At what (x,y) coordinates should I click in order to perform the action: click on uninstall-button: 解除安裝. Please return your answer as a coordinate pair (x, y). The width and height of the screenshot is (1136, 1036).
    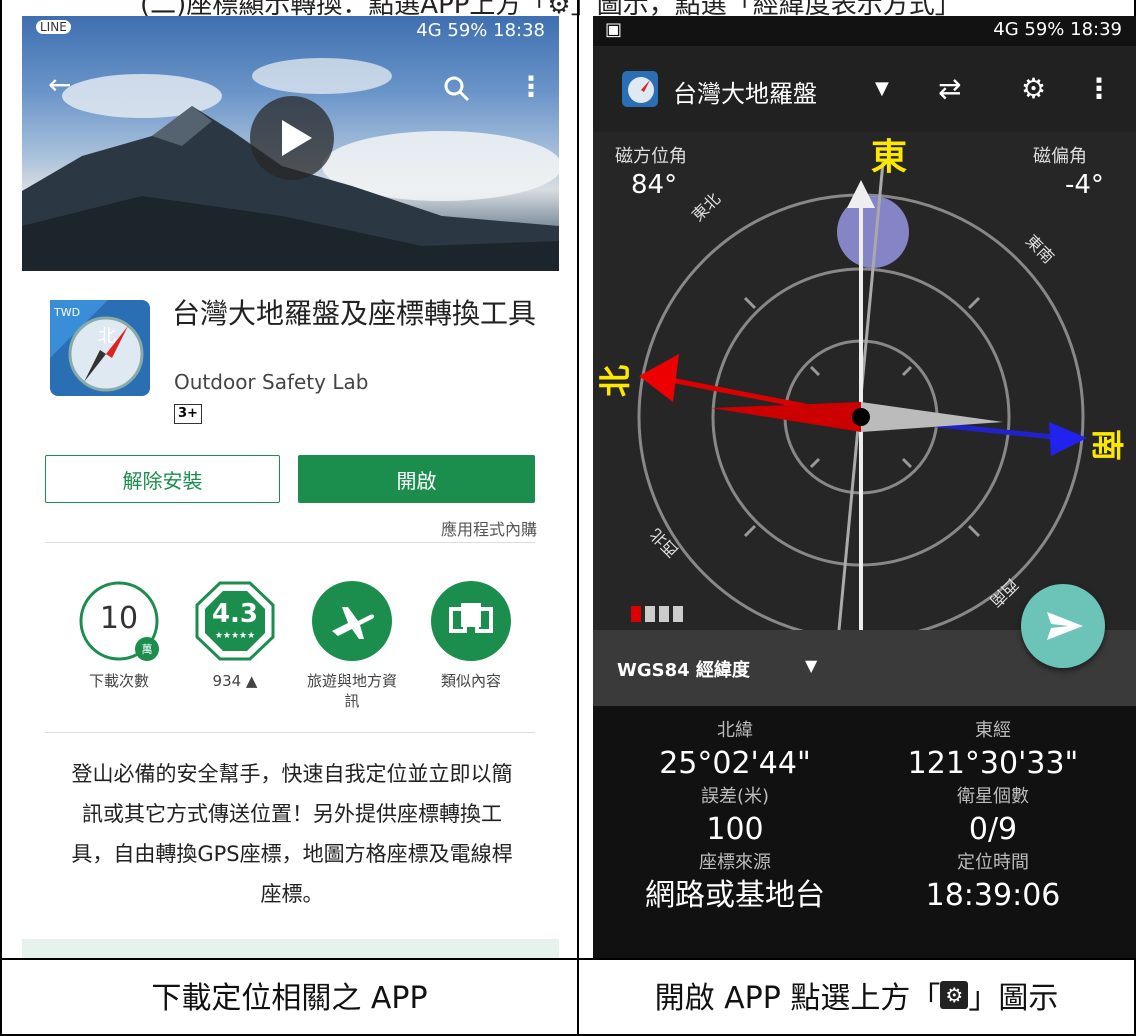
    Looking at the image, I should click on (162, 479).